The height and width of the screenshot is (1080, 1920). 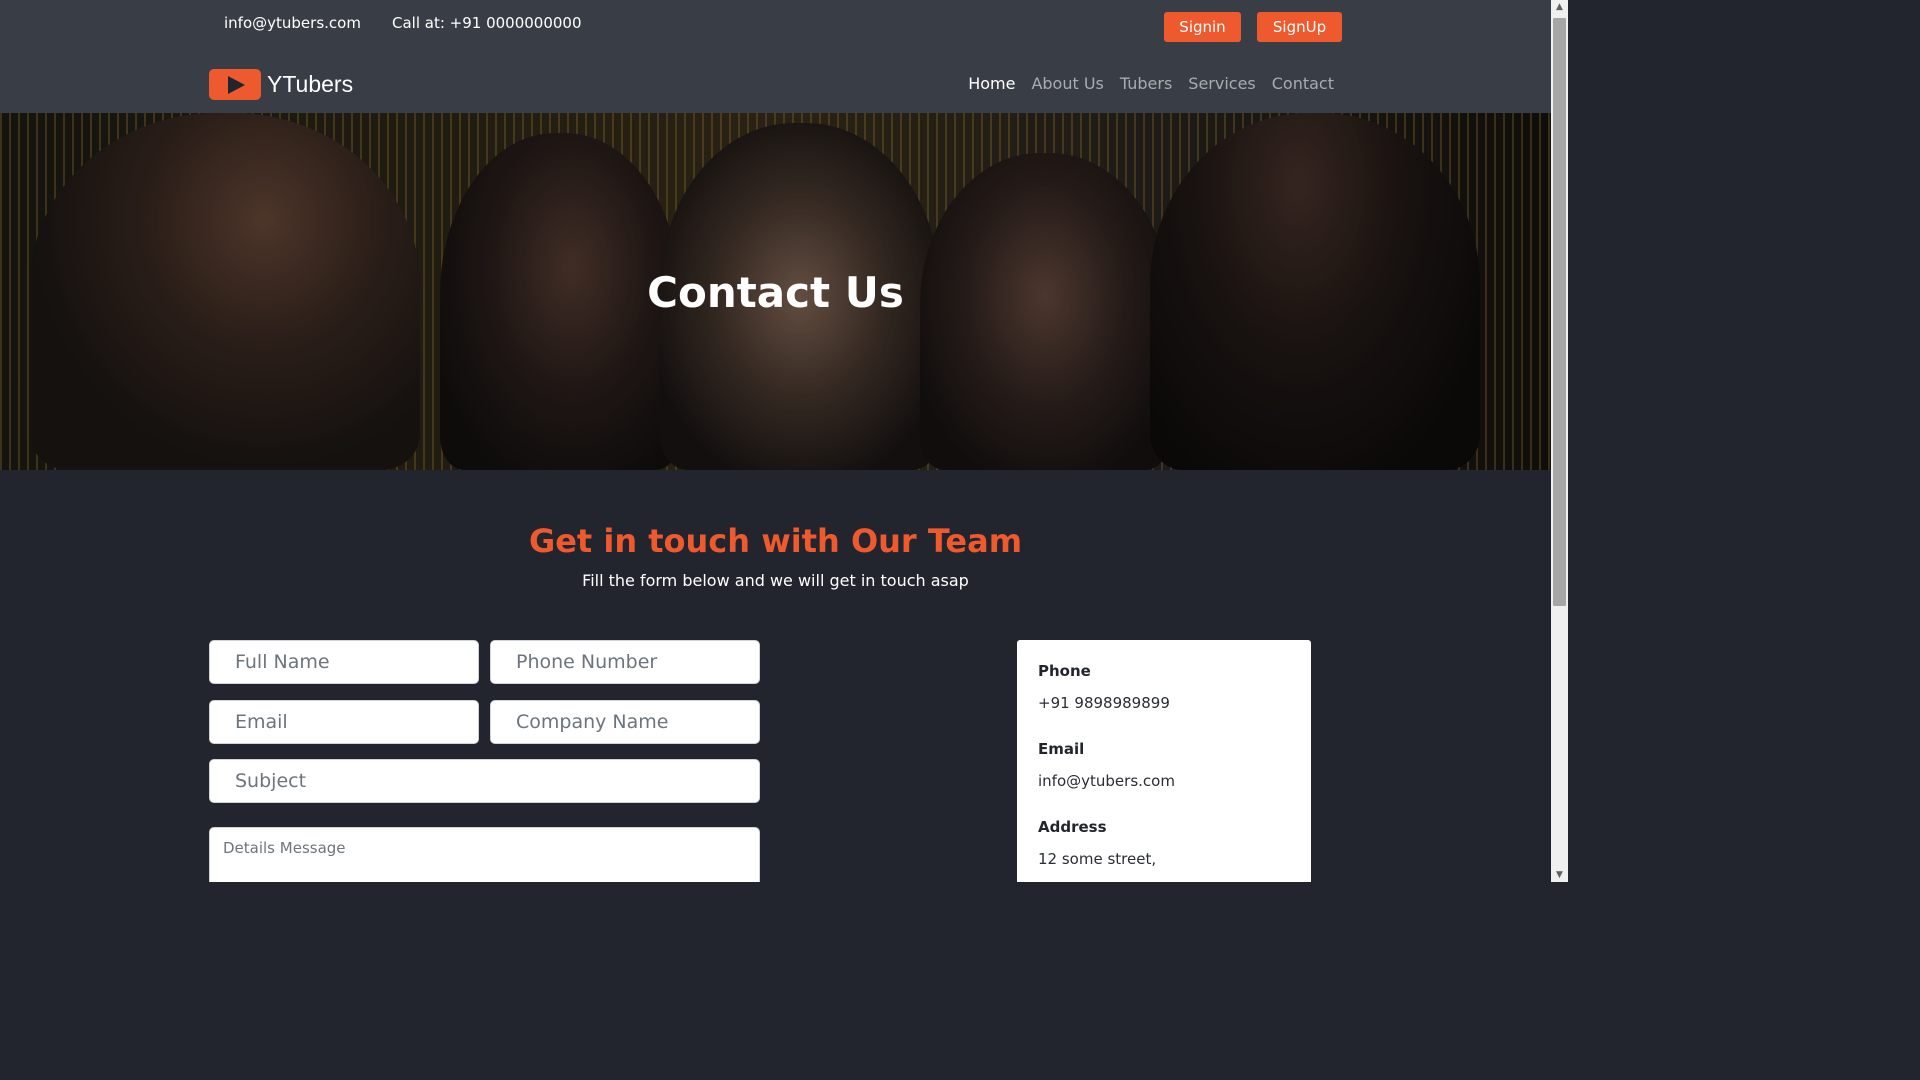 What do you see at coordinates (1202, 27) in the screenshot?
I see `signin-button: Signin` at bounding box center [1202, 27].